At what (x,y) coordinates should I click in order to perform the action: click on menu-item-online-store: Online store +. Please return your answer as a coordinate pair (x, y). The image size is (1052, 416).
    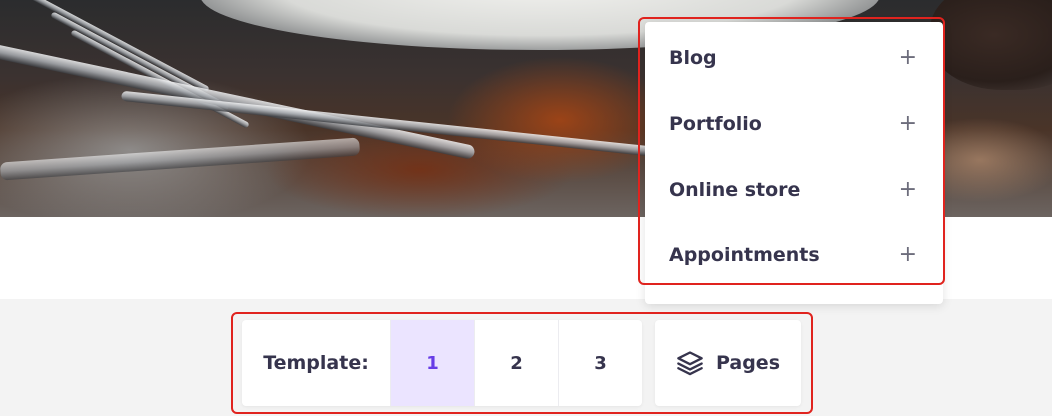
    Looking at the image, I should click on (794, 190).